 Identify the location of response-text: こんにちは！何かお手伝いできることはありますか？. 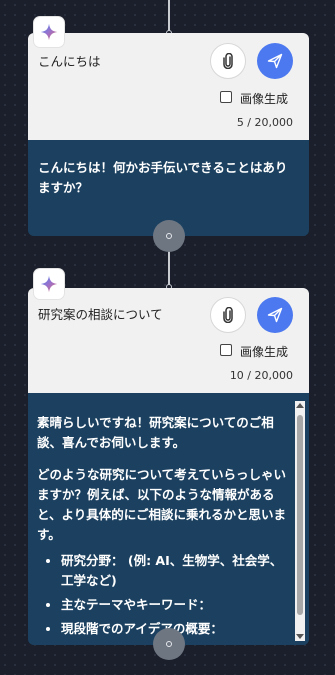
(163, 177).